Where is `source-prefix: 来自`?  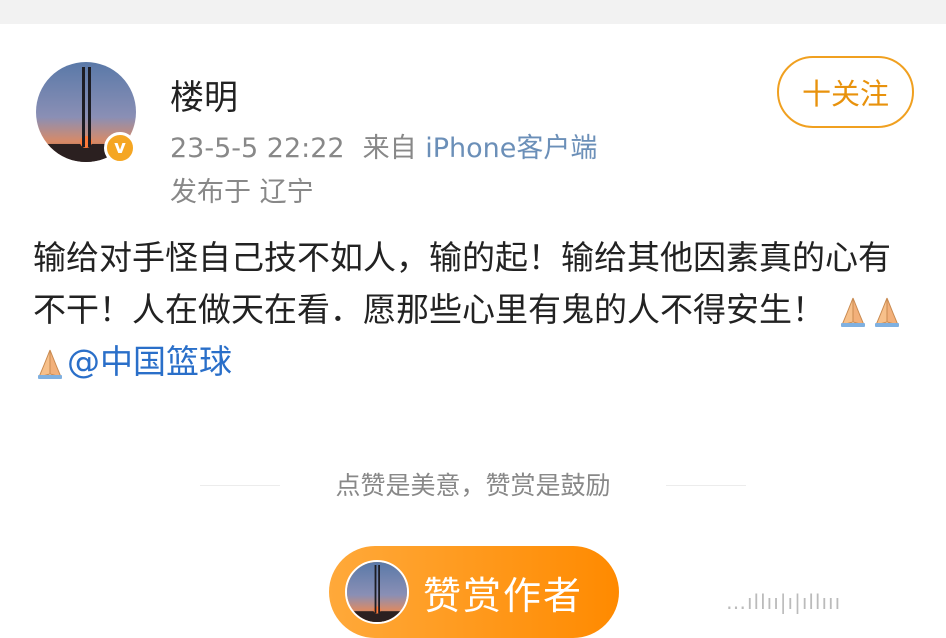
source-prefix: 来自 is located at coordinates (389, 148).